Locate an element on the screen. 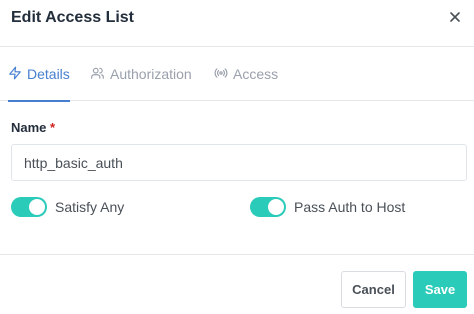  required-marker: * is located at coordinates (53, 127).